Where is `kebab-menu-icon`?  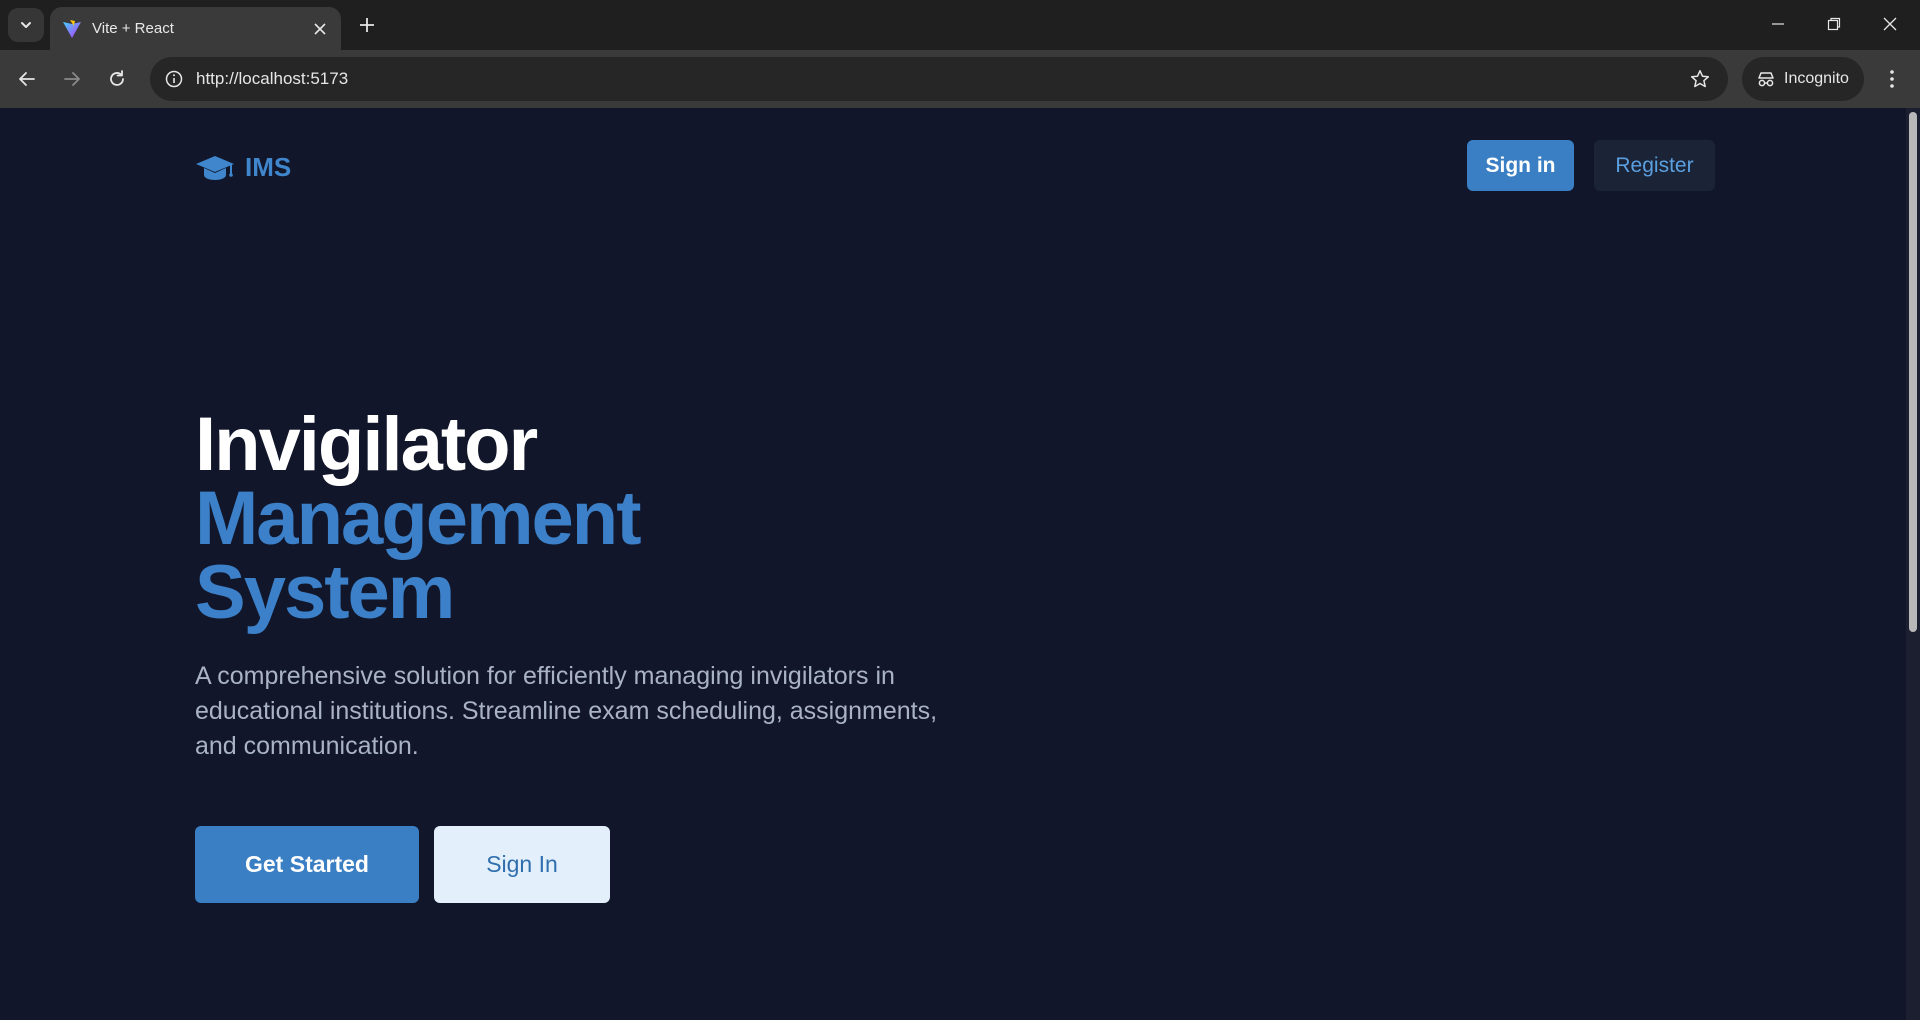
kebab-menu-icon is located at coordinates (1892, 79).